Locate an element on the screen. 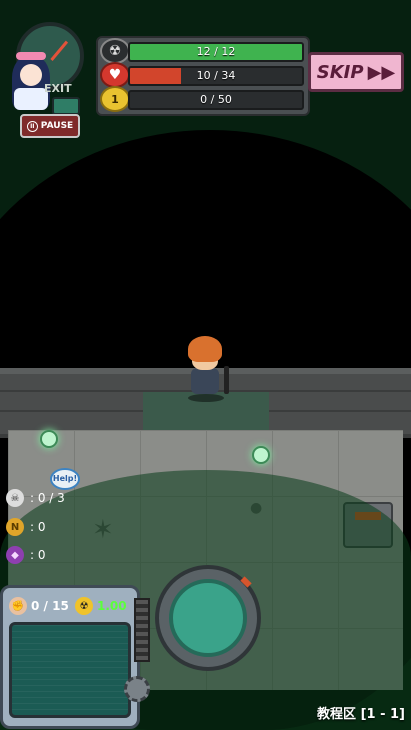 The width and height of the screenshot is (411, 730). arm-strength-icon: ✊ is located at coordinates (18, 606).